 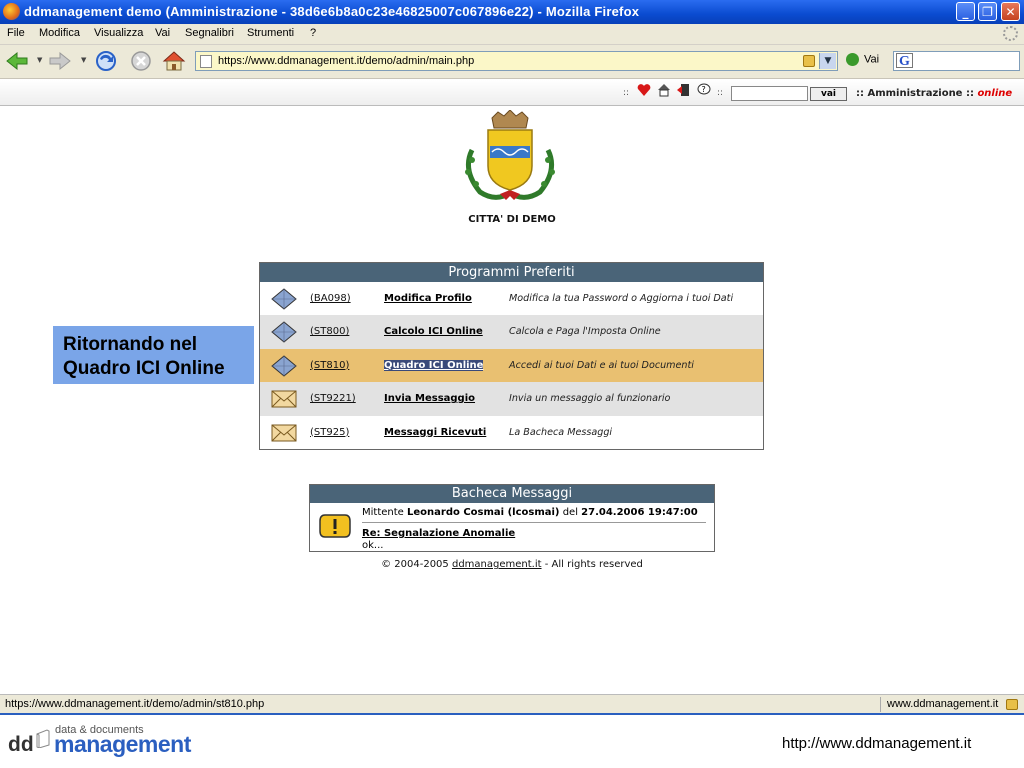 I want to click on back-dropdown-icon: ▼, so click(x=39, y=60).